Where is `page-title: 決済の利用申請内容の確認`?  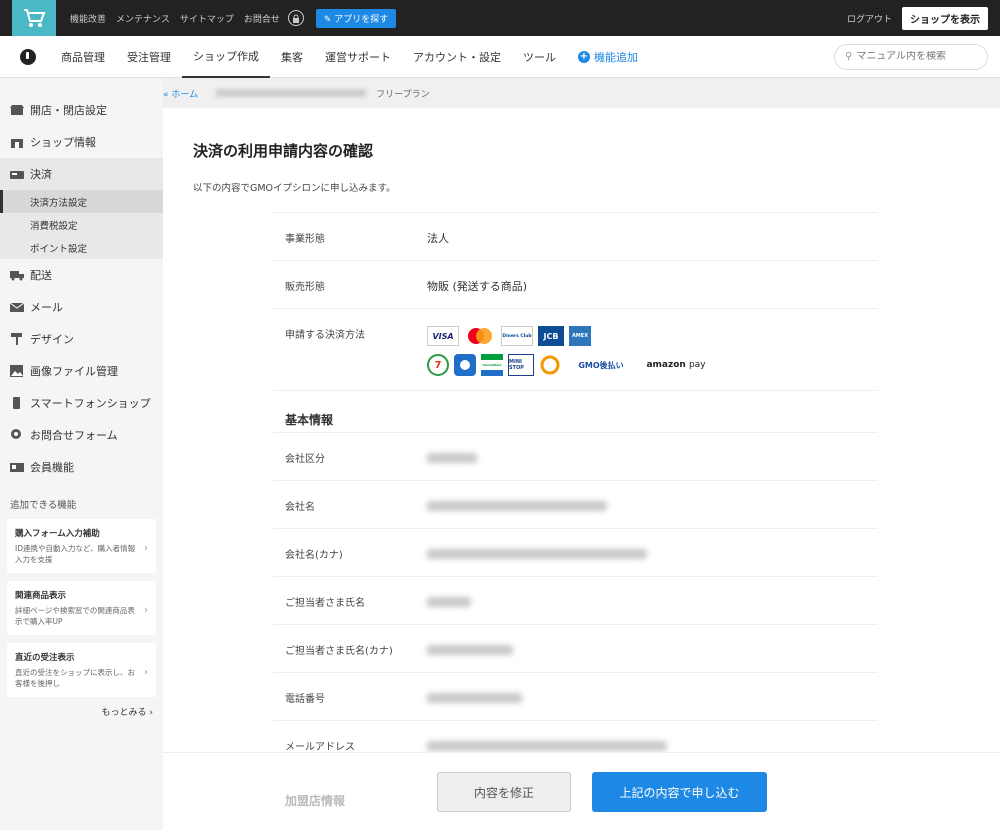 page-title: 決済の利用申請内容の確認 is located at coordinates (283, 151).